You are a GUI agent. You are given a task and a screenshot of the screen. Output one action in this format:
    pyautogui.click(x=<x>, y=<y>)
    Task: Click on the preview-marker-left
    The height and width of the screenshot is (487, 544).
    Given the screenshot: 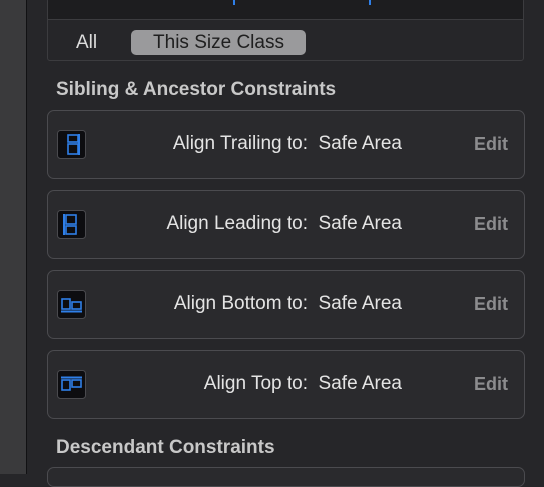 What is the action you would take?
    pyautogui.click(x=234, y=2)
    